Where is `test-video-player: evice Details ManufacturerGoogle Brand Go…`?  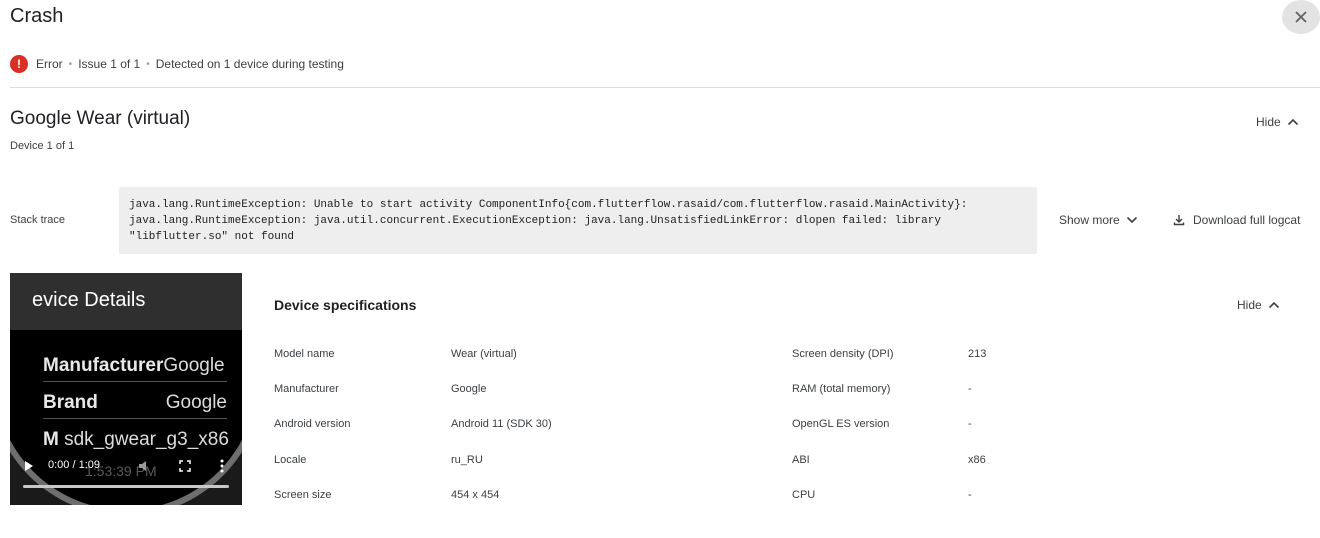 test-video-player: evice Details ManufacturerGoogle Brand Go… is located at coordinates (126, 389).